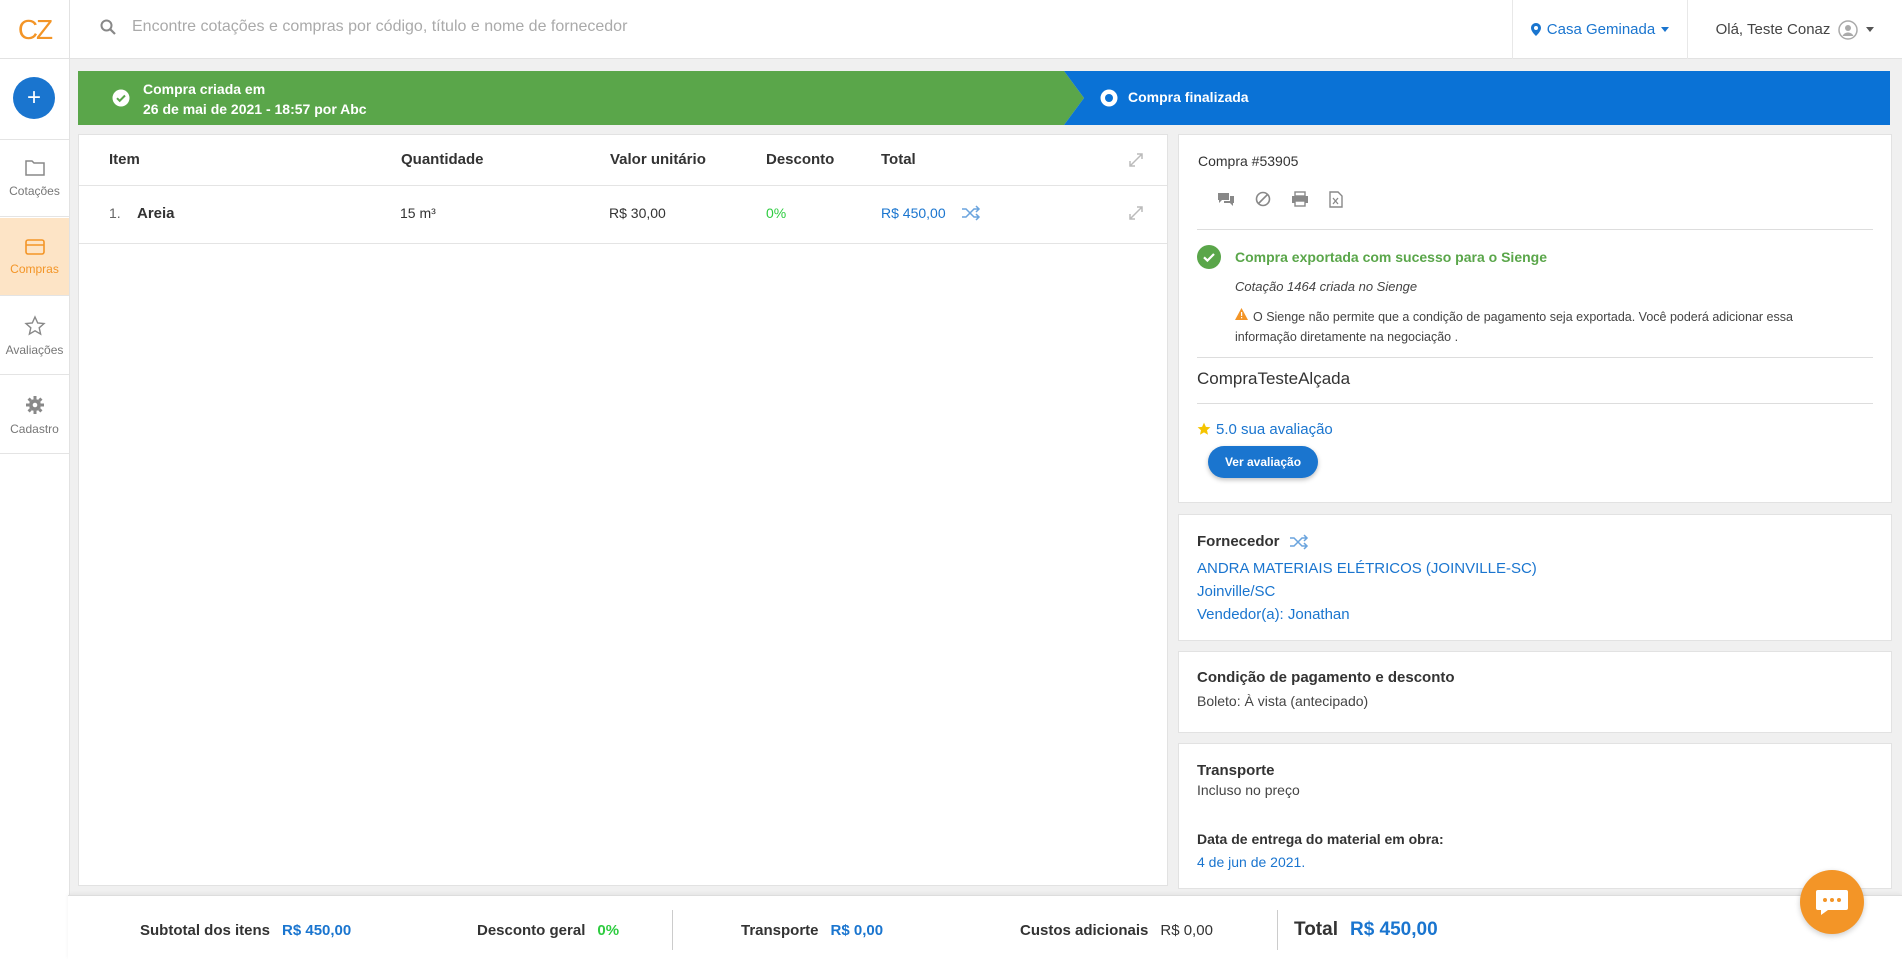  I want to click on row-quantity: 15 m³, so click(418, 213).